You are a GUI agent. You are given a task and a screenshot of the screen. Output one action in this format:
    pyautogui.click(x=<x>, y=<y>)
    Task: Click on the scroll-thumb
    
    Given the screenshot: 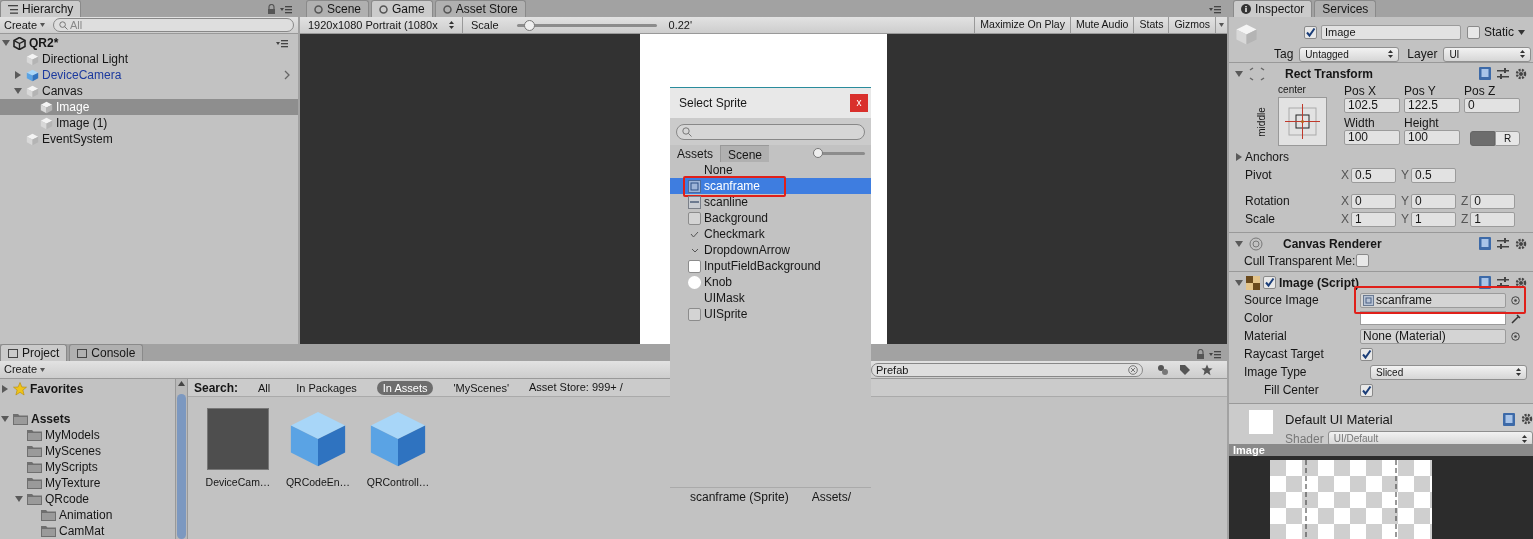 What is the action you would take?
    pyautogui.click(x=181, y=466)
    